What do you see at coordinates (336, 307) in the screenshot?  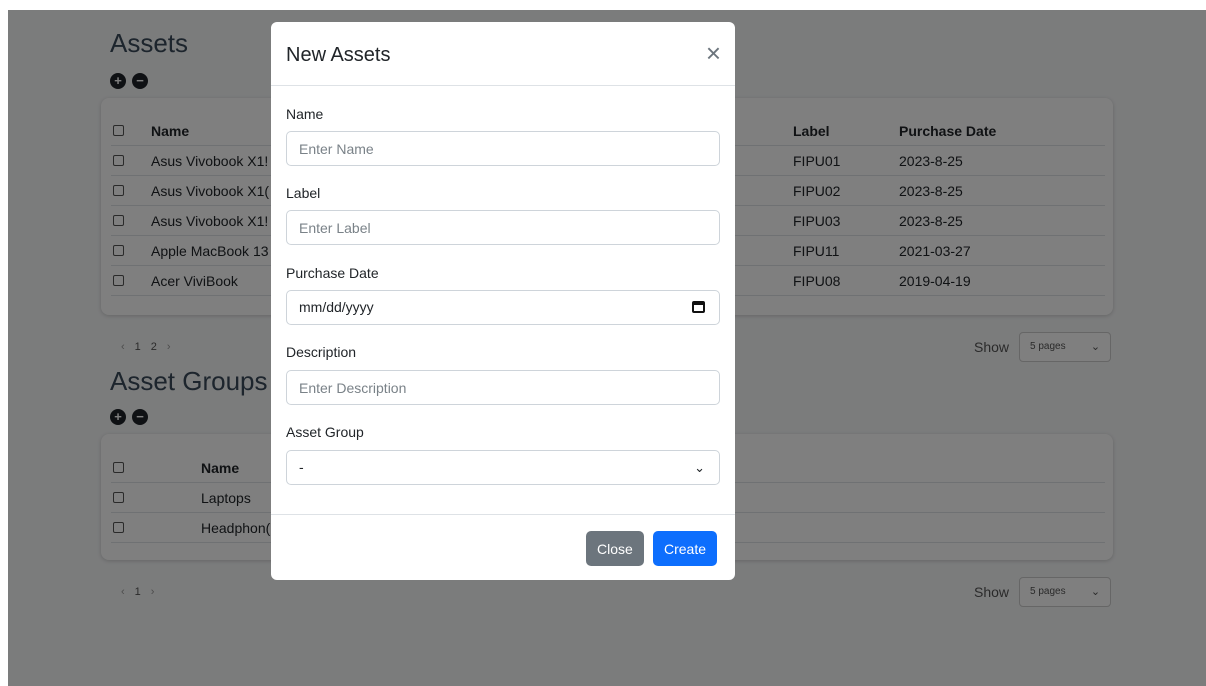 I see `date-placeholder: mm/dd/yyyy` at bounding box center [336, 307].